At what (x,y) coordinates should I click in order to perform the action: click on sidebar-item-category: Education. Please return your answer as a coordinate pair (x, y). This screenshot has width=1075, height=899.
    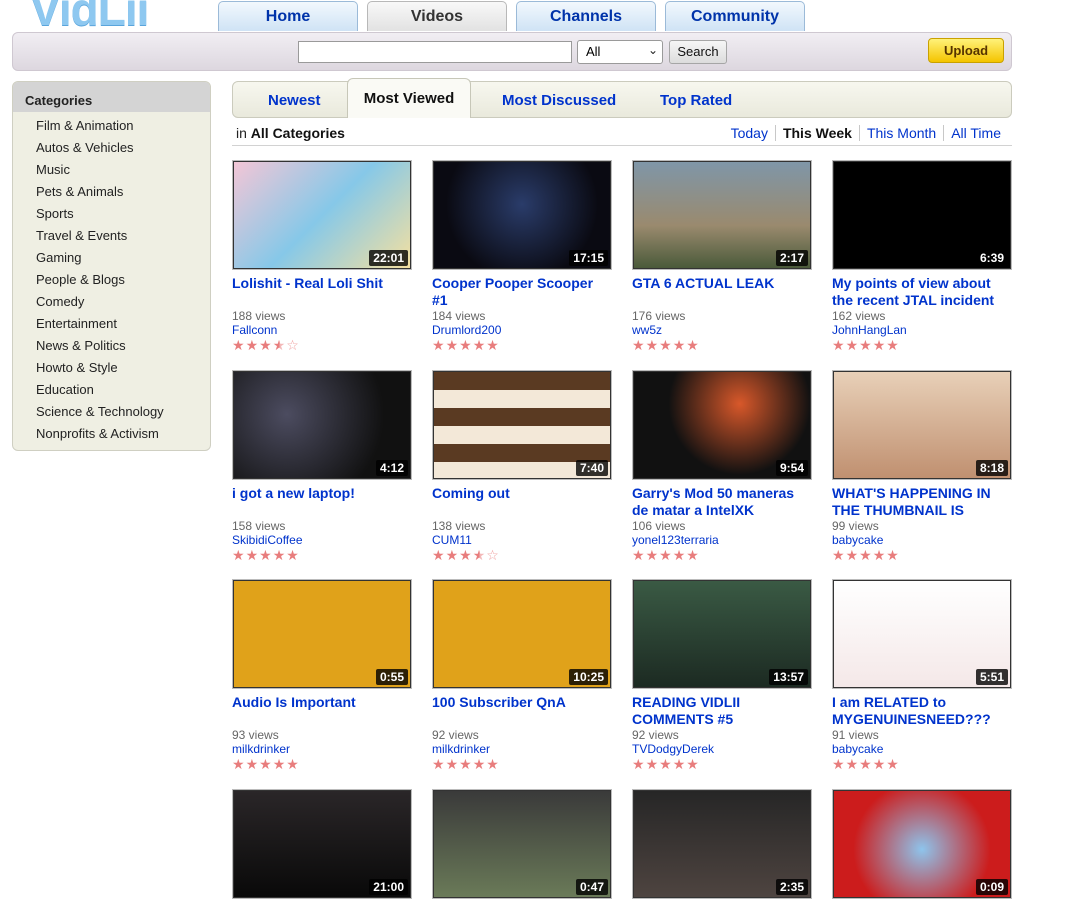
    Looking at the image, I should click on (111, 390).